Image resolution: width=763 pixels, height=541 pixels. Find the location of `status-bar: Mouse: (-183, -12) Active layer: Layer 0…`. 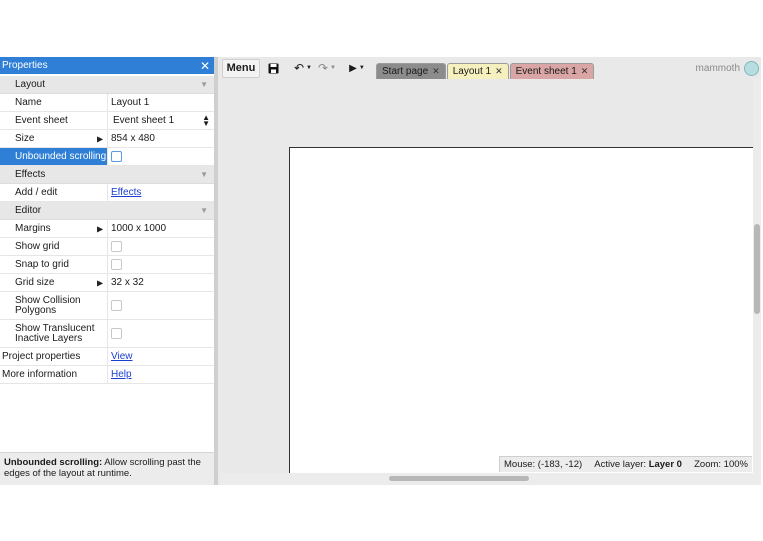

status-bar: Mouse: (-183, -12) Active layer: Layer 0… is located at coordinates (625, 464).